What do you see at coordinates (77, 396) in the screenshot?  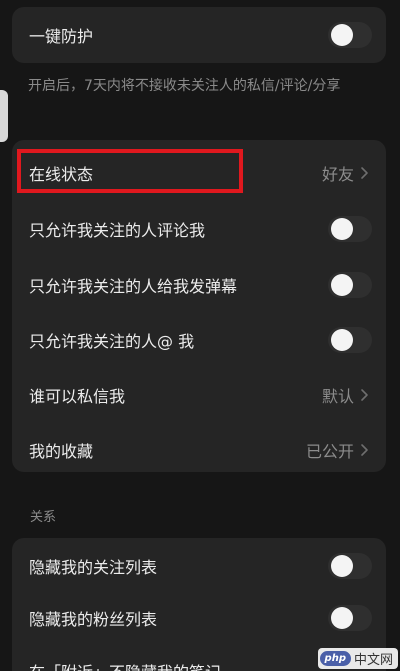 I see `who-can-message-label: 谁可以私信我` at bounding box center [77, 396].